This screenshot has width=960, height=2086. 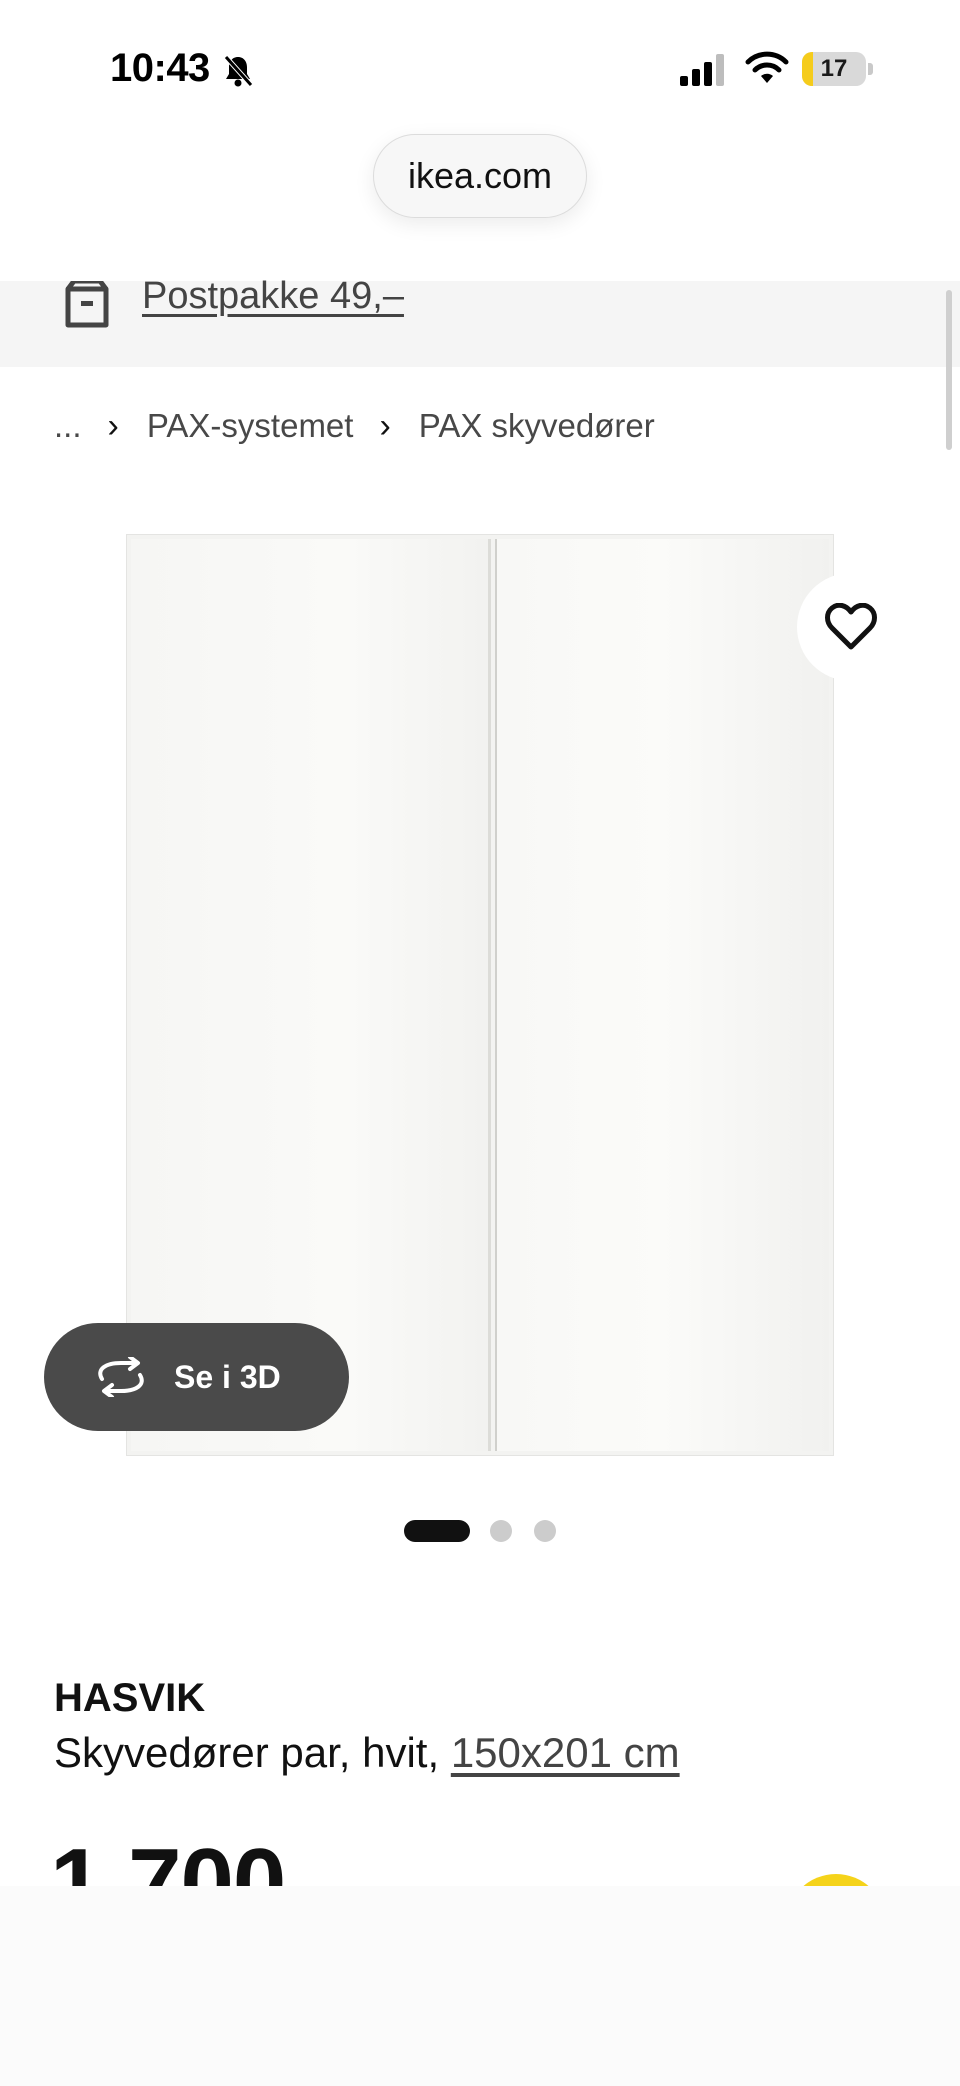 What do you see at coordinates (121, 1377) in the screenshot?
I see `rotate-3d-icon` at bounding box center [121, 1377].